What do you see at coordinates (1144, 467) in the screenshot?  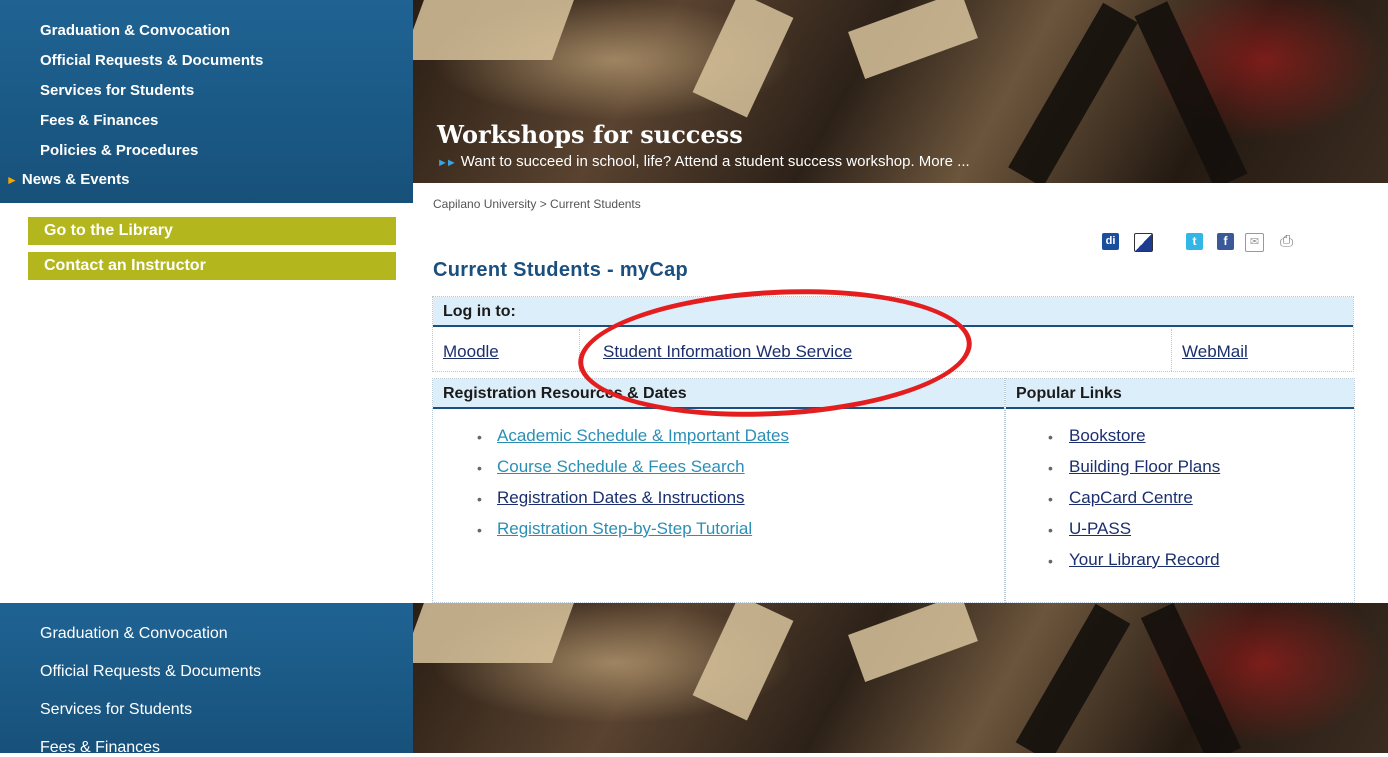 I see `floor-plans-link: Building Floor Plans` at bounding box center [1144, 467].